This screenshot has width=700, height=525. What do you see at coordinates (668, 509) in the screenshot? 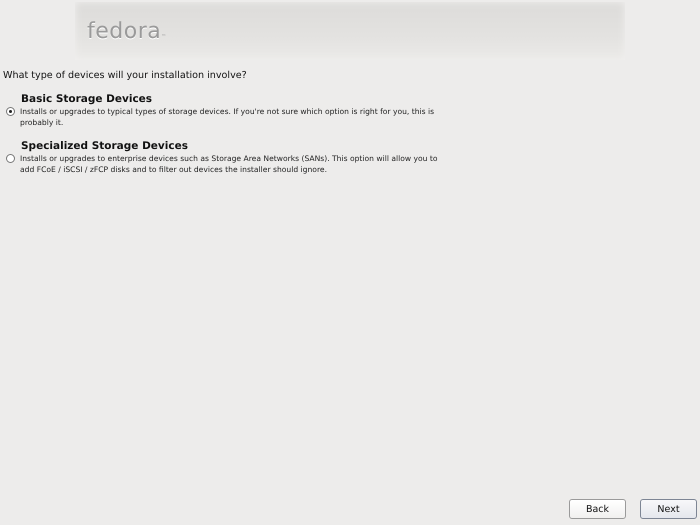
I see `next-button: Next` at bounding box center [668, 509].